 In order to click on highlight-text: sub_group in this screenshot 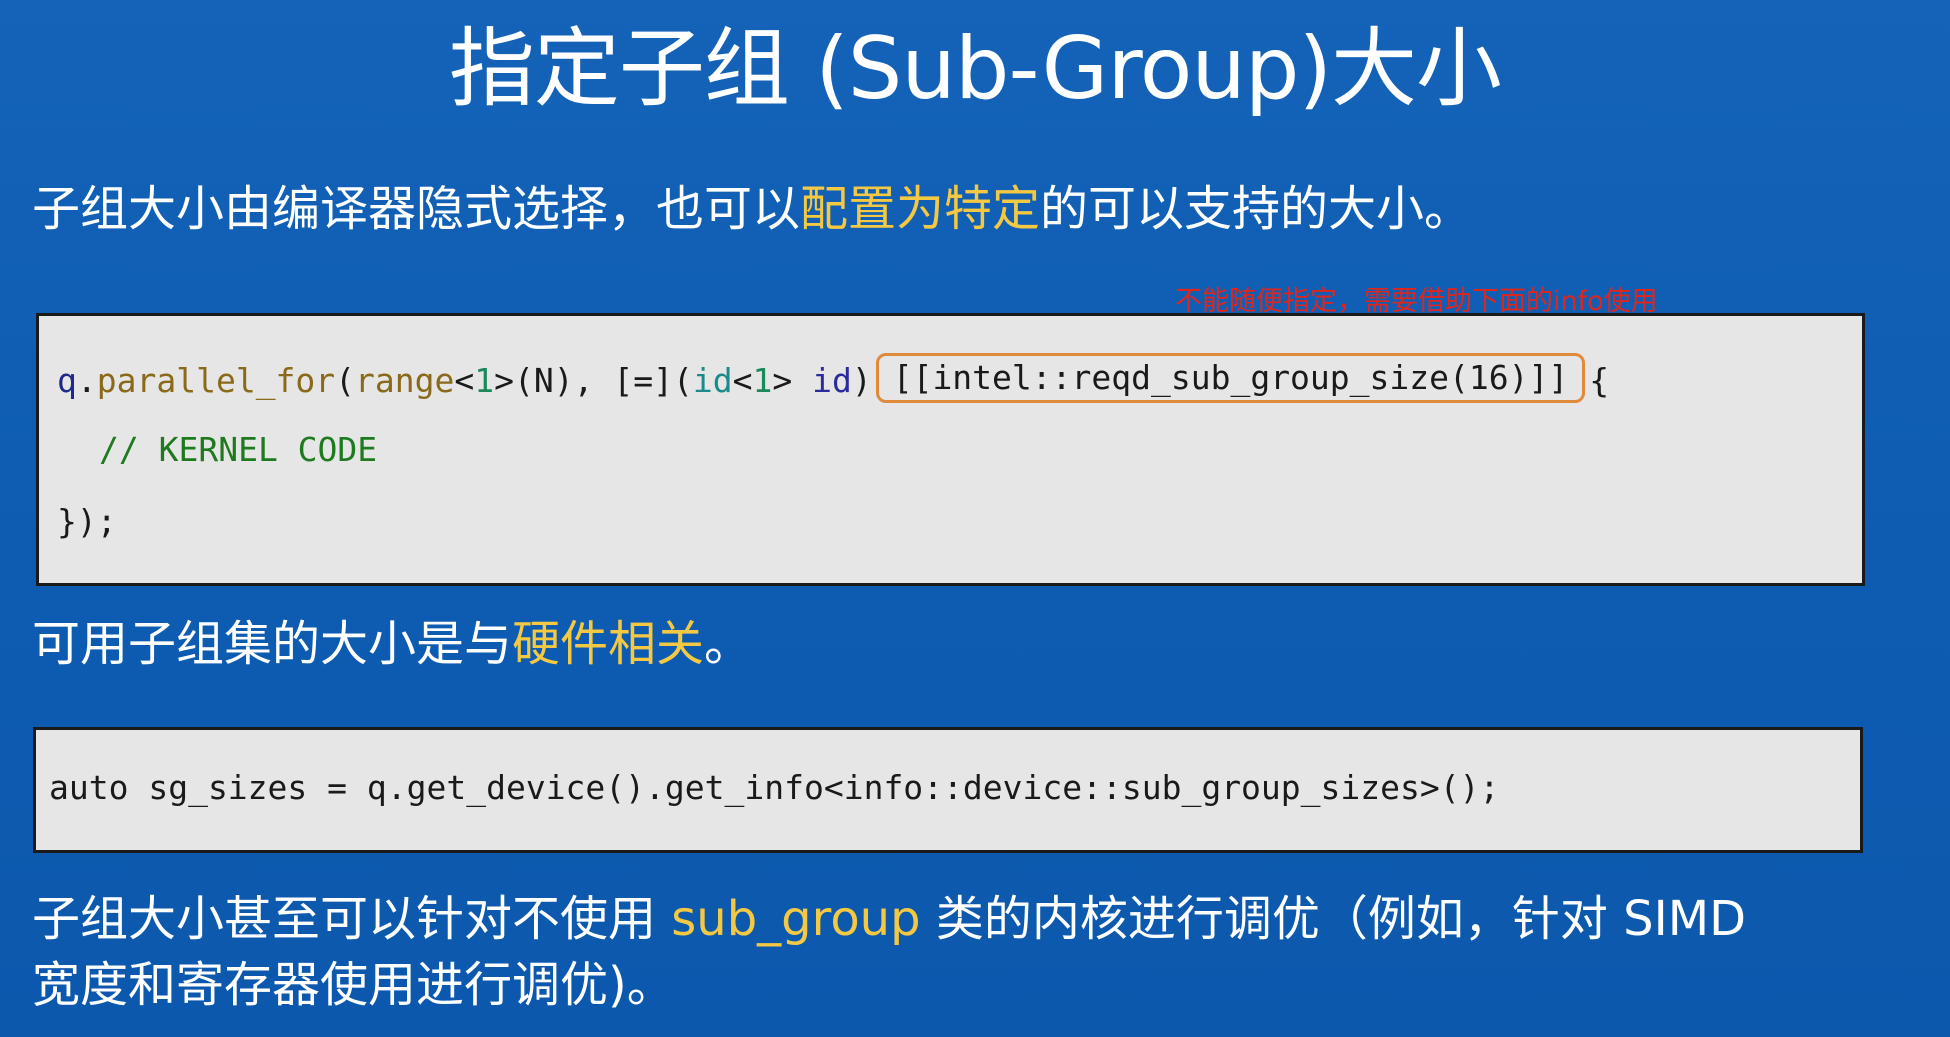, I will do `click(796, 919)`.